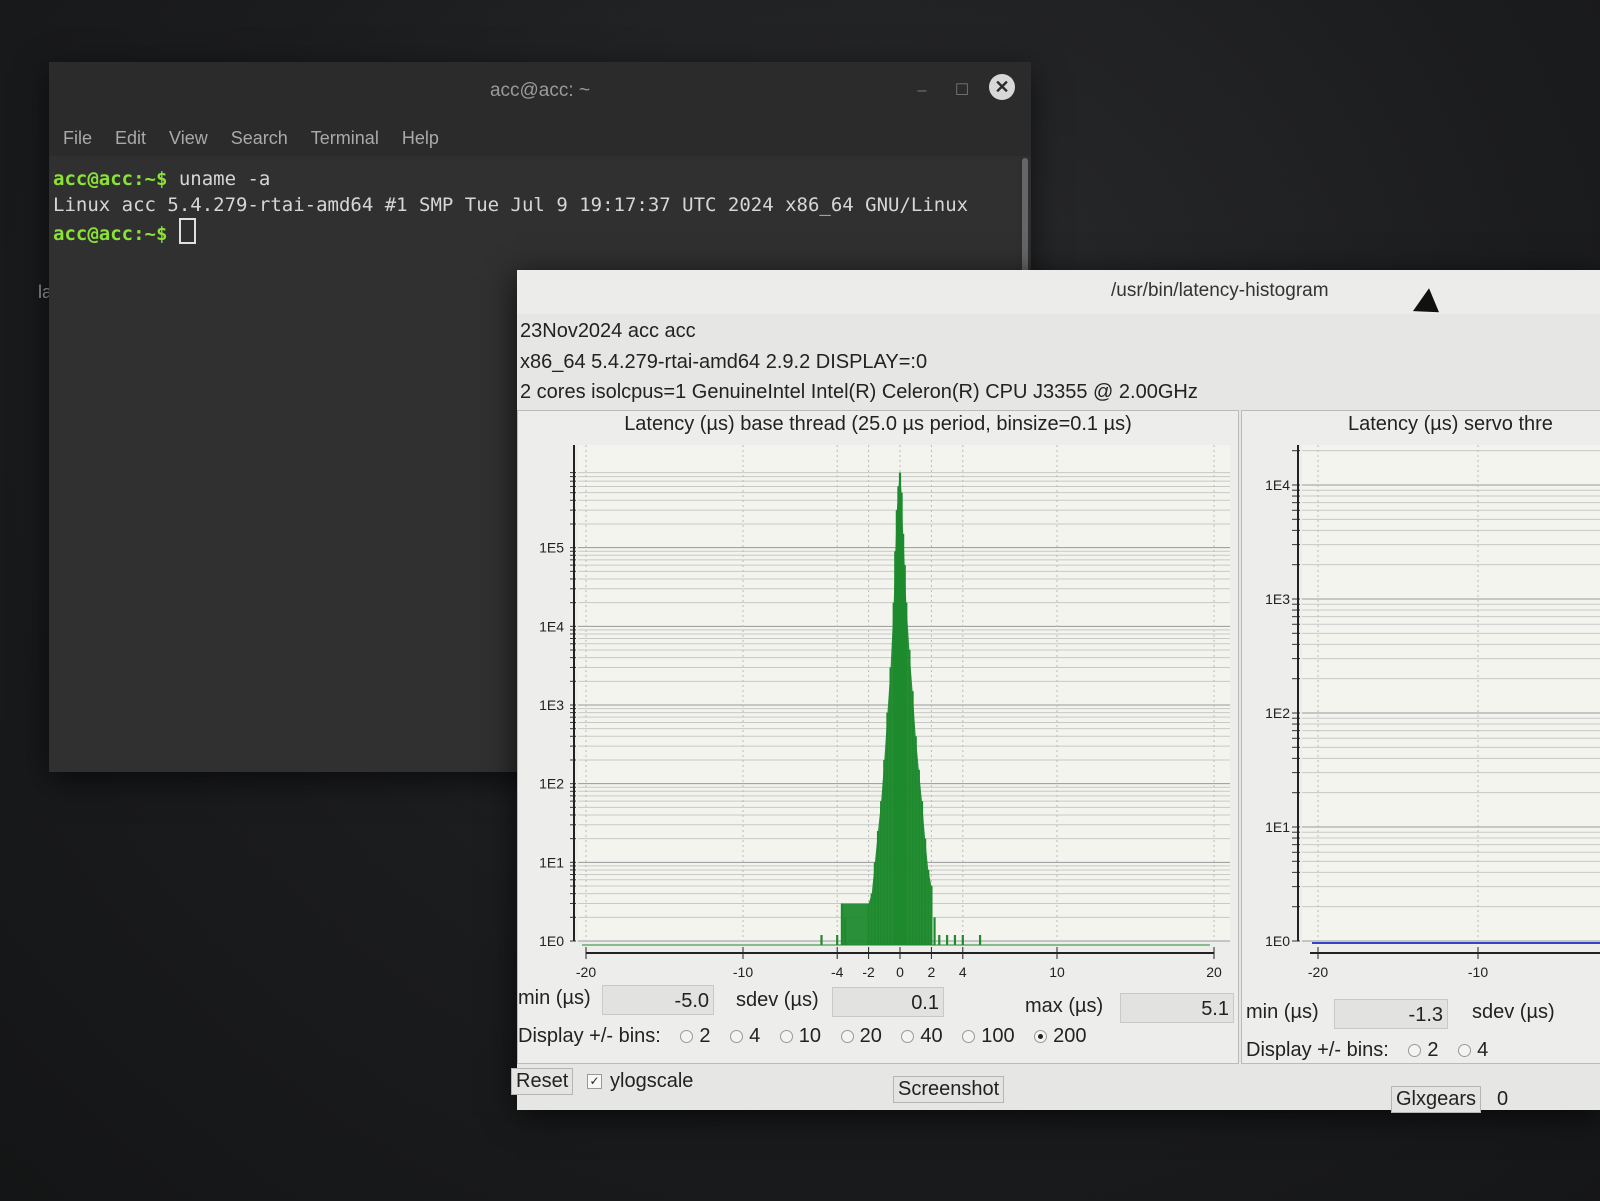 This screenshot has height=1201, width=1600. What do you see at coordinates (264, 136) in the screenshot?
I see `menu-search: Search` at bounding box center [264, 136].